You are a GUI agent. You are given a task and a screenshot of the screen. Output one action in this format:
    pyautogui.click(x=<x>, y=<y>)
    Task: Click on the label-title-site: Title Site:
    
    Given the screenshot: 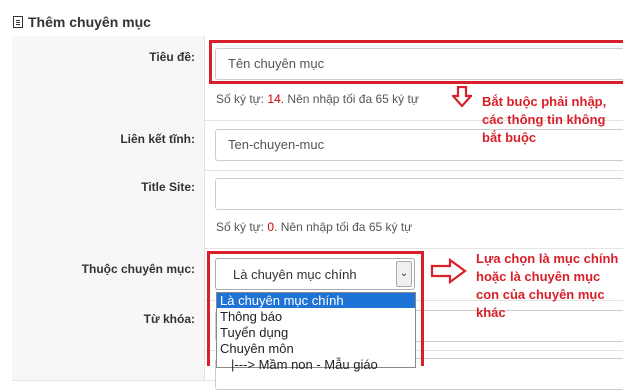 What is the action you would take?
    pyautogui.click(x=168, y=187)
    